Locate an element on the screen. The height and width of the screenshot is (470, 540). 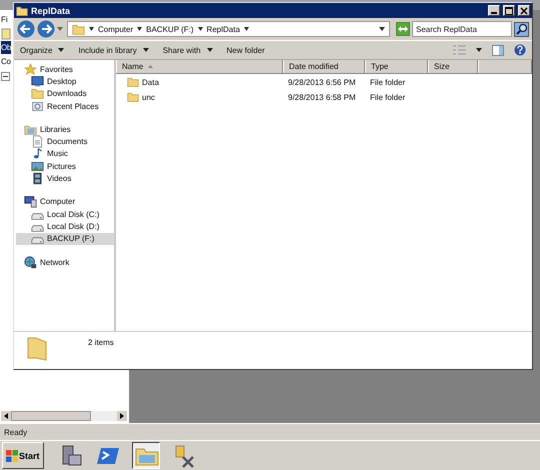
star-icon is located at coordinates (30, 69).